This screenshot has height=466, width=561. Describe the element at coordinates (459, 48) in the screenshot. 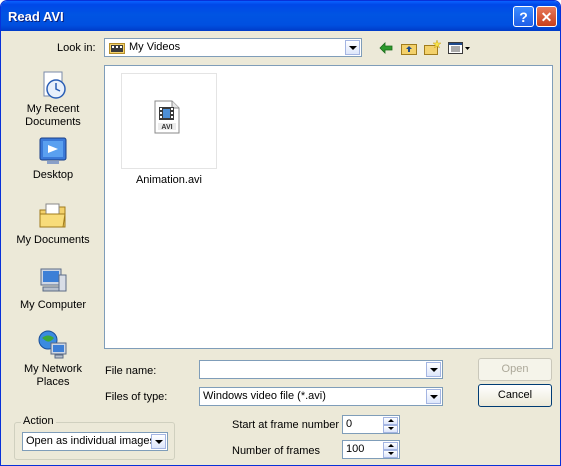

I see `view-menu-icon` at that location.